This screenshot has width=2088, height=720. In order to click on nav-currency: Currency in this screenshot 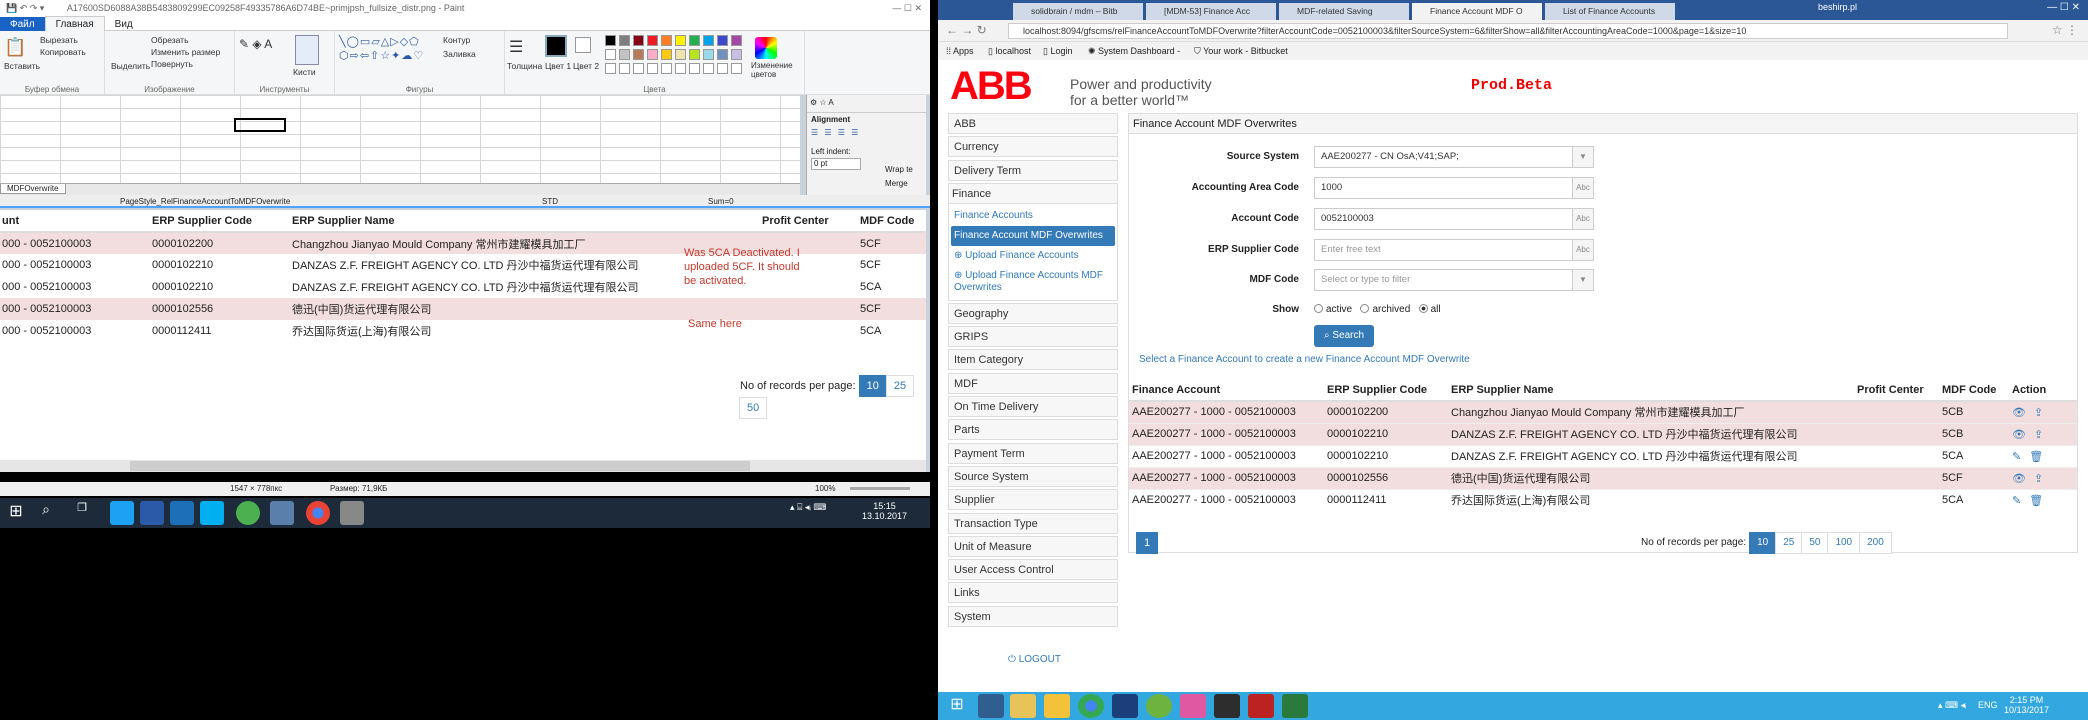, I will do `click(1033, 147)`.